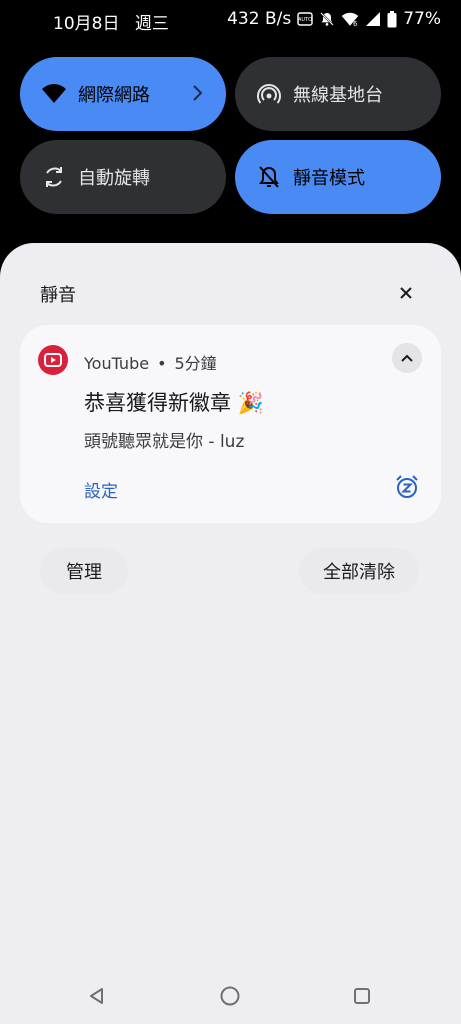 The image size is (461, 1024). What do you see at coordinates (269, 177) in the screenshot?
I see `bell-off-icon` at bounding box center [269, 177].